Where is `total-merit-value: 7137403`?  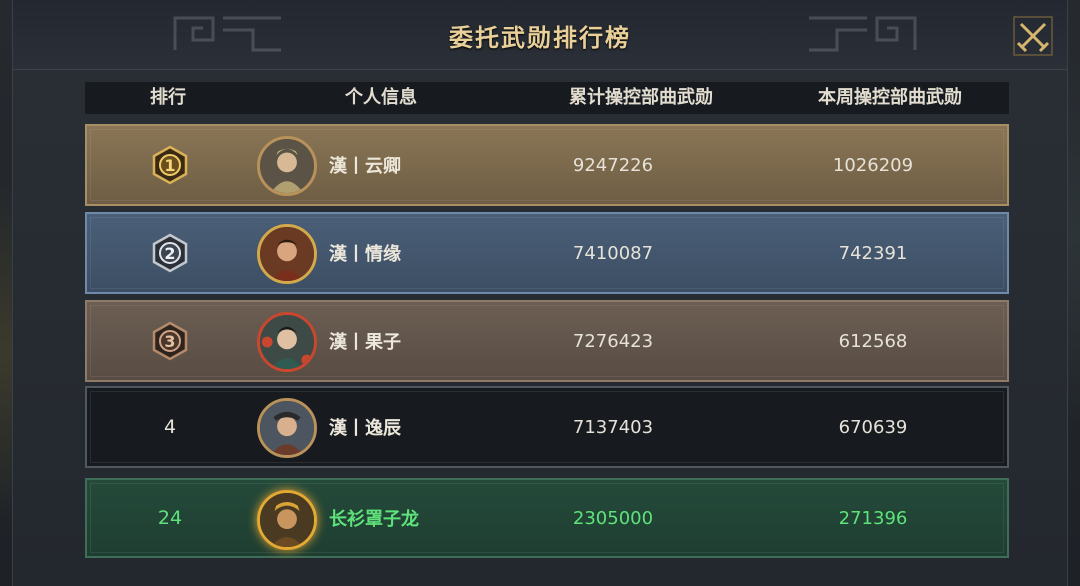 total-merit-value: 7137403 is located at coordinates (613, 427).